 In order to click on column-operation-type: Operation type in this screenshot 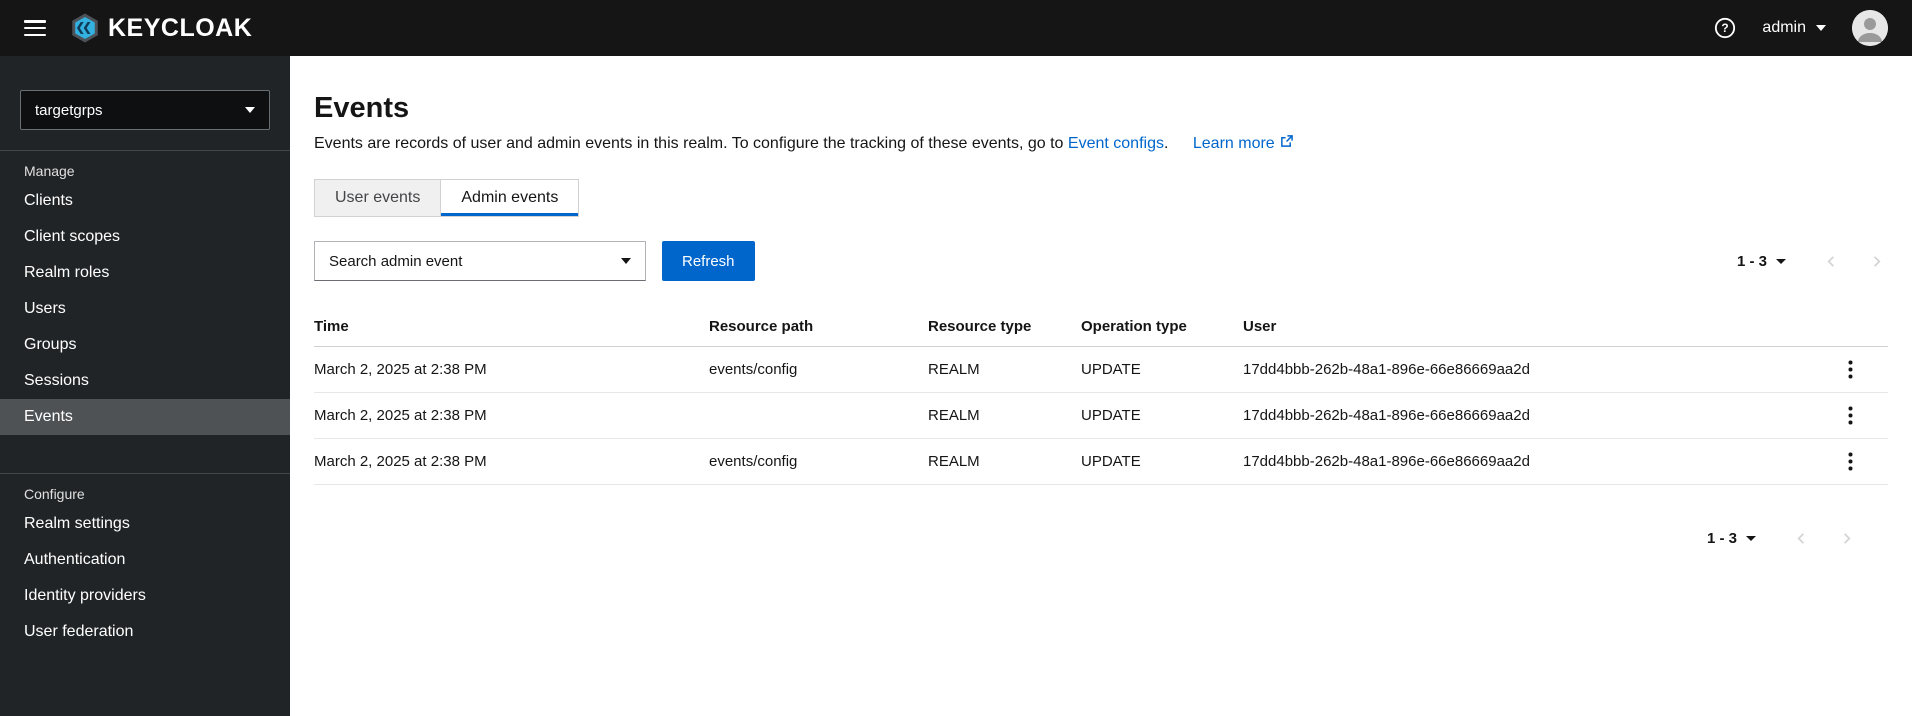, I will do `click(1162, 327)`.